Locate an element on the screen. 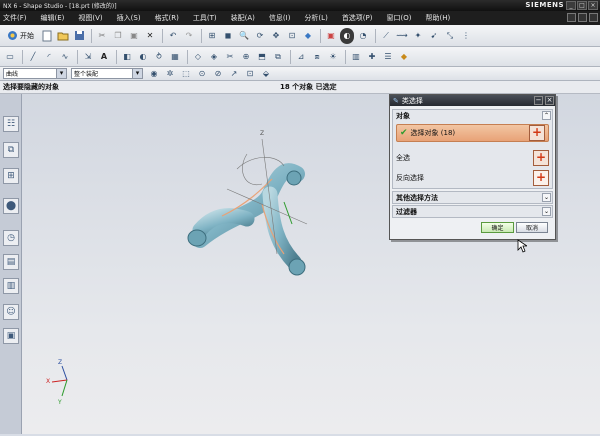 Image resolution: width=600 pixels, height=436 pixels. grid-button: ⋮ is located at coordinates (466, 36).